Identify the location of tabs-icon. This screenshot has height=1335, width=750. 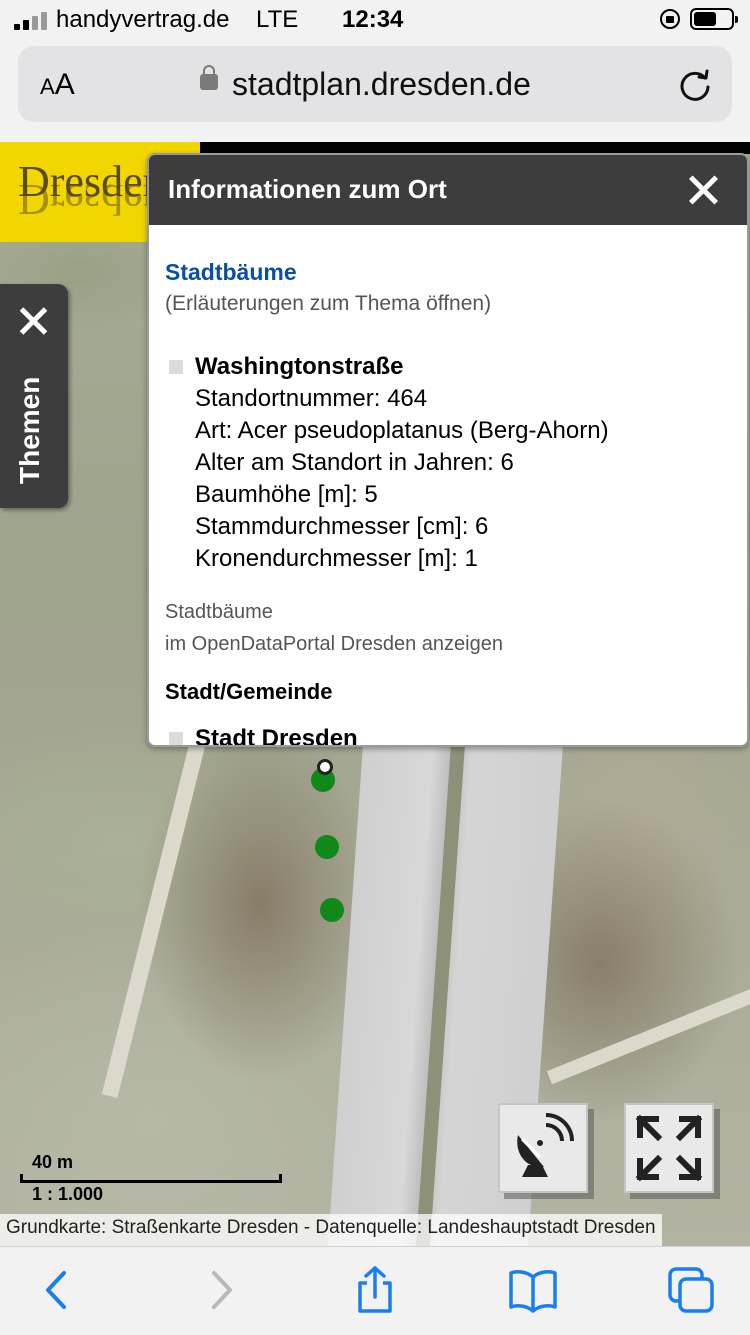
(691, 1290).